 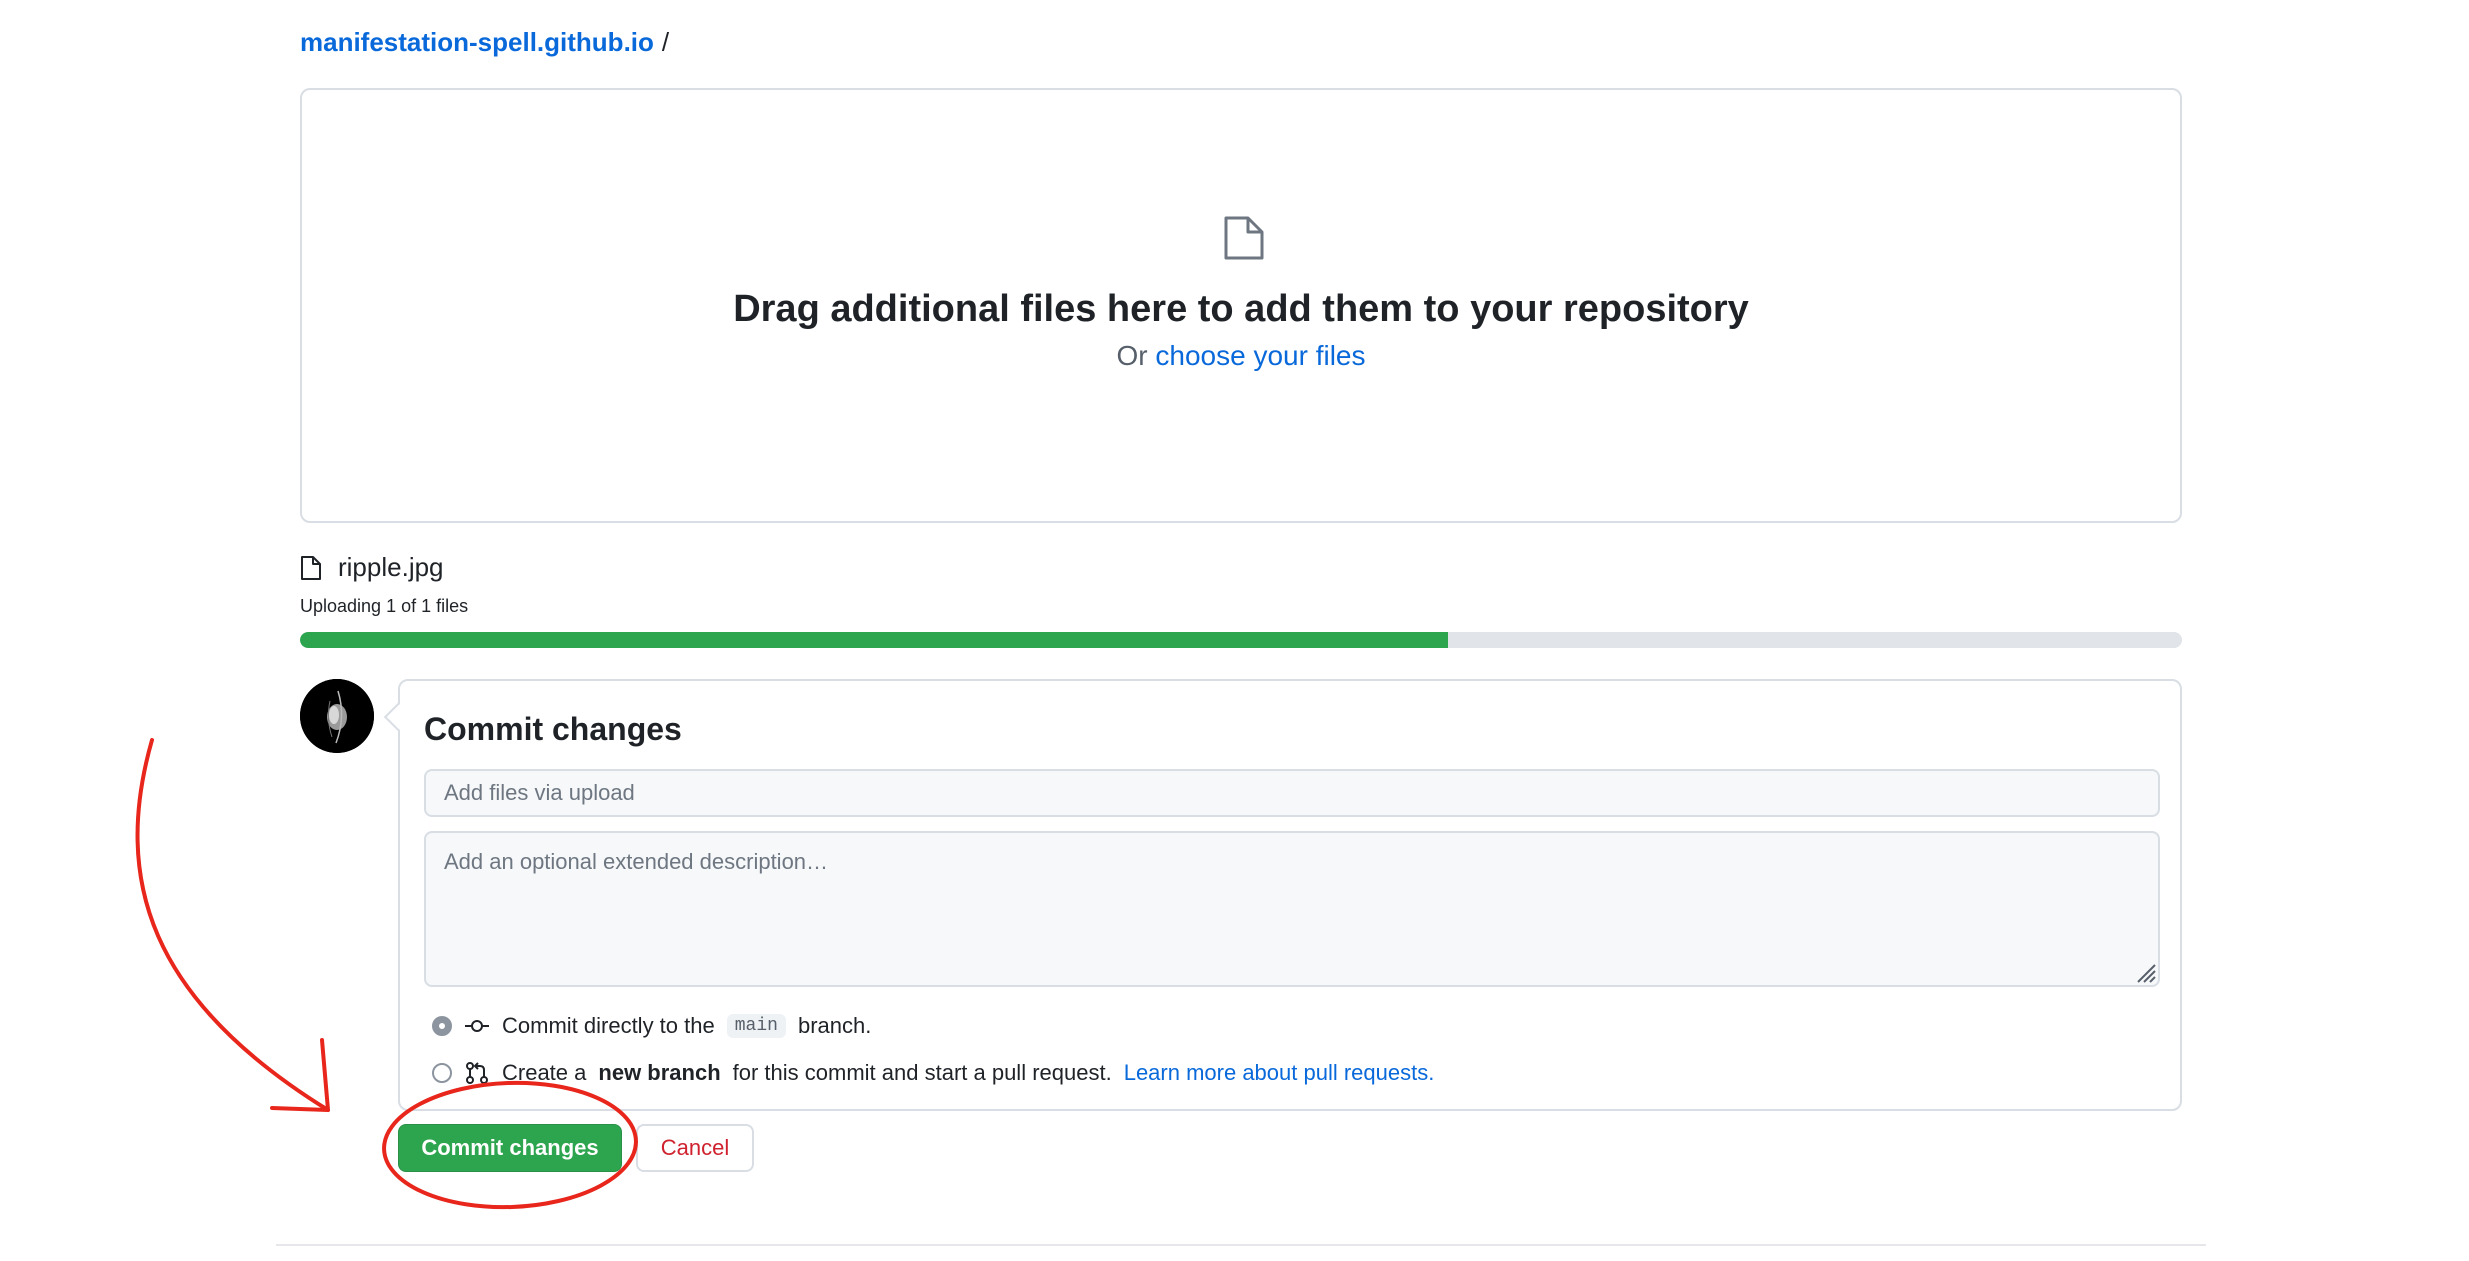 What do you see at coordinates (1292, 909) in the screenshot?
I see `commit-description-input` at bounding box center [1292, 909].